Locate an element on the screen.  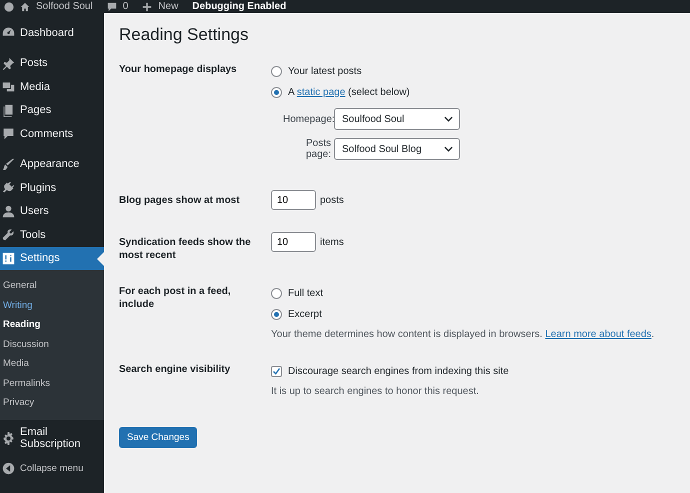
radio-label: A static page (select below) is located at coordinates (349, 92).